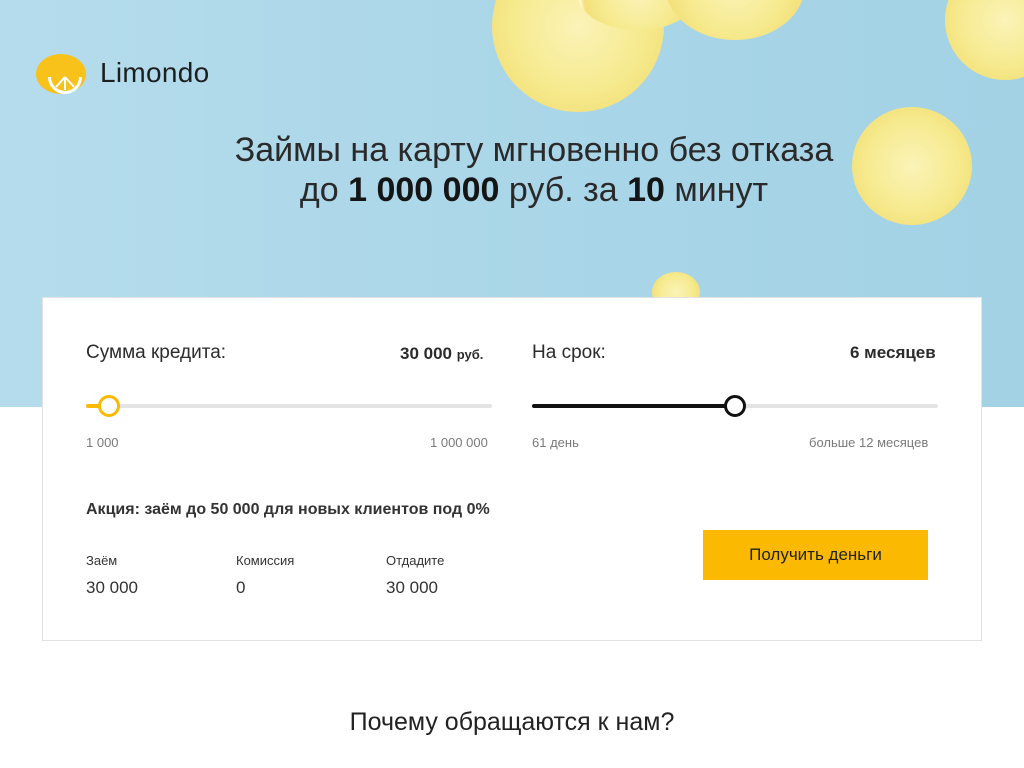 This screenshot has width=1024, height=768. I want to click on term-max: больше 12 месяцев, so click(869, 442).